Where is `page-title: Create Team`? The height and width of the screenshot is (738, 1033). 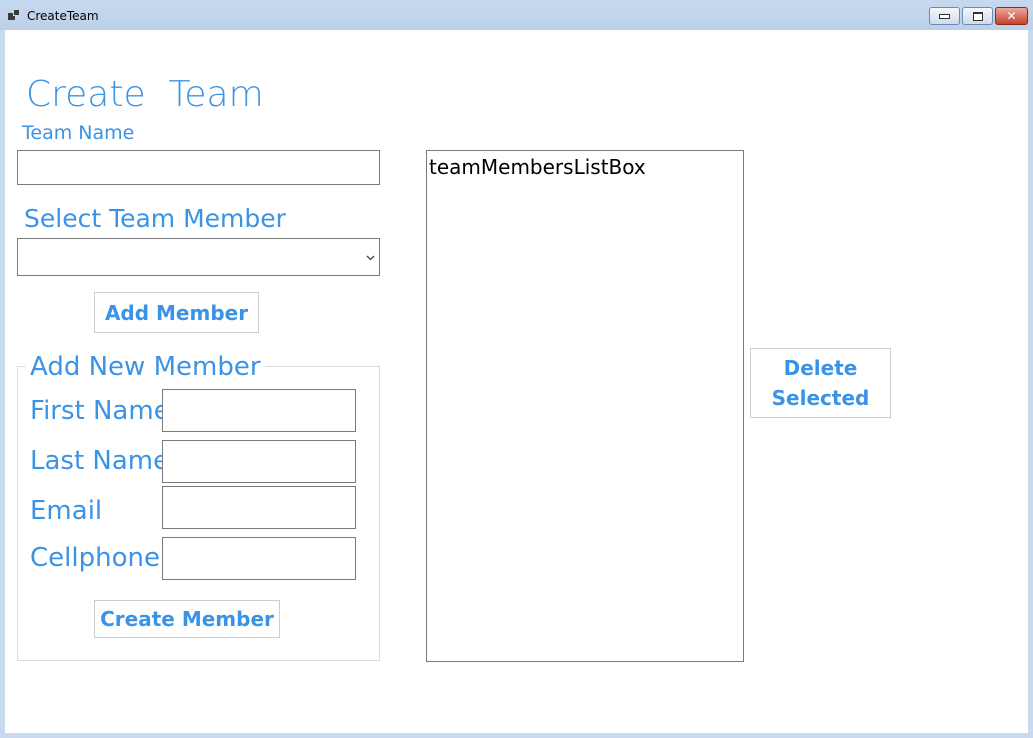 page-title: Create Team is located at coordinates (145, 94).